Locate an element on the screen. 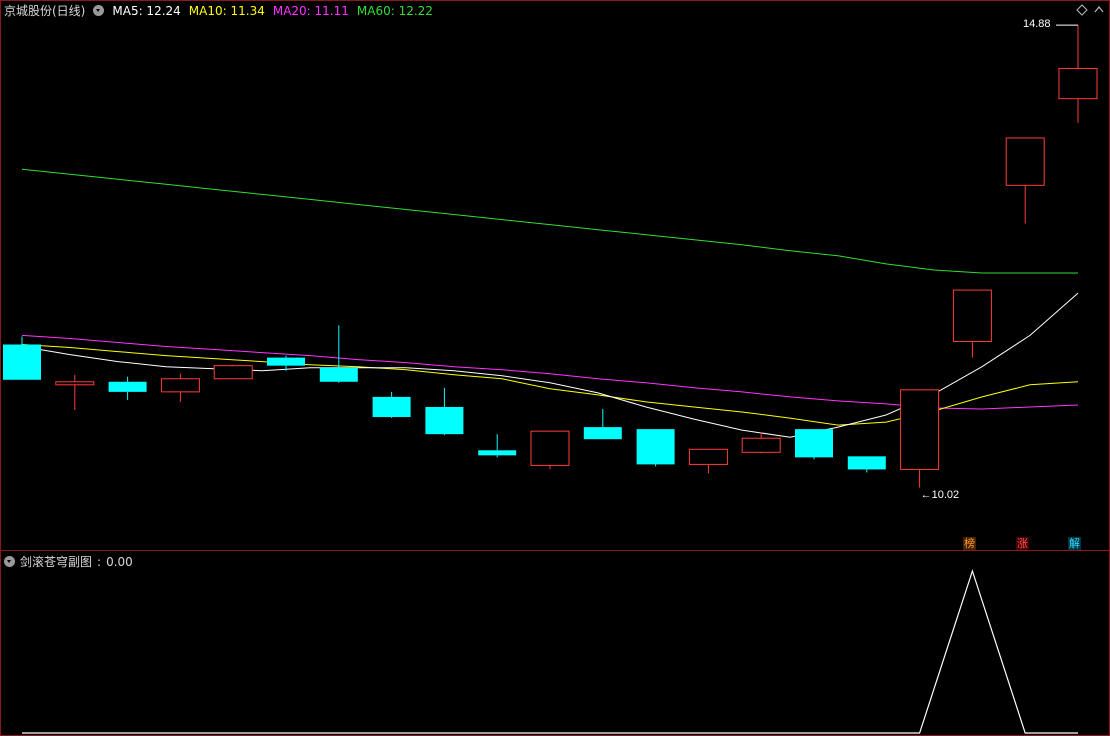  low-price-label: 10.02 is located at coordinates (945, 494).